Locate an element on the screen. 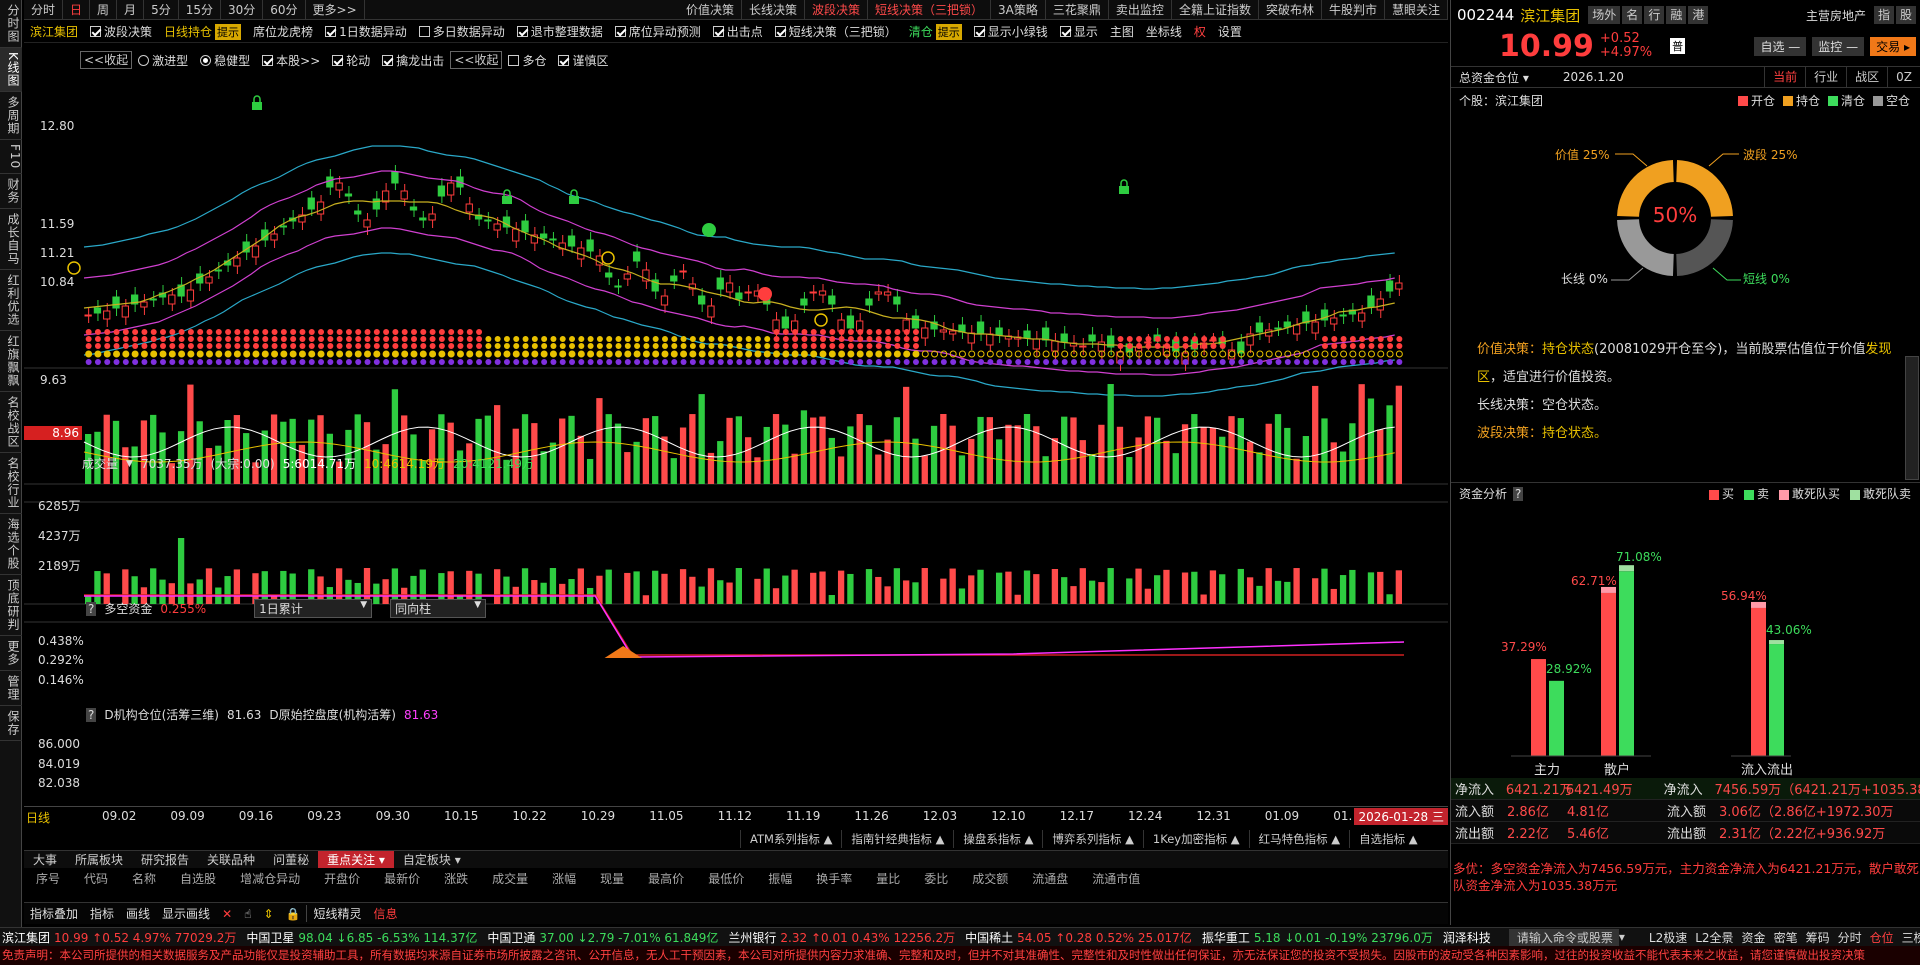  ticker-item: 兰州银行 2.32 ↑0.01 0.43% 12256.2万 is located at coordinates (844, 937).